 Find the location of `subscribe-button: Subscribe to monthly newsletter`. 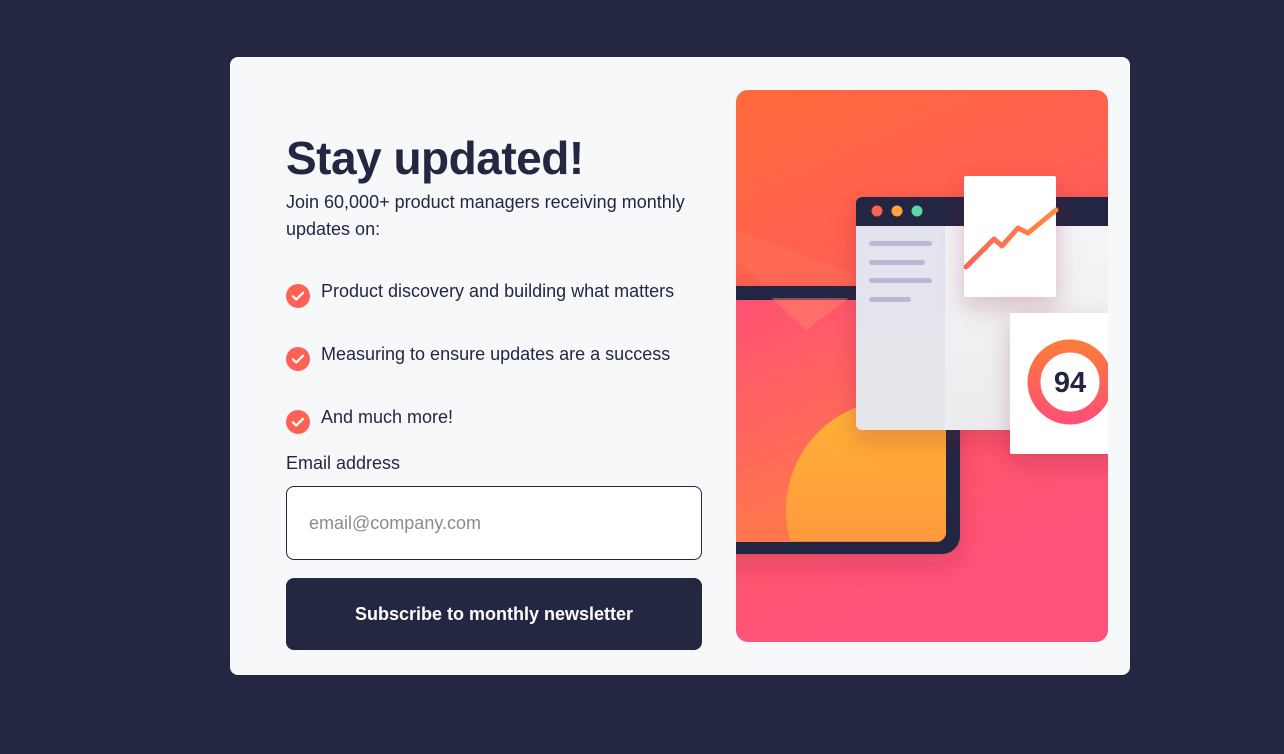

subscribe-button: Subscribe to monthly newsletter is located at coordinates (494, 614).